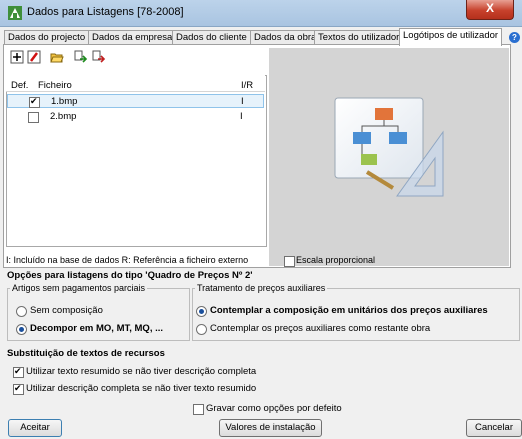 Image resolution: width=522 pixels, height=439 pixels. What do you see at coordinates (336, 260) in the screenshot?
I see `escala-proporcional-label: Escala proporcional` at bounding box center [336, 260].